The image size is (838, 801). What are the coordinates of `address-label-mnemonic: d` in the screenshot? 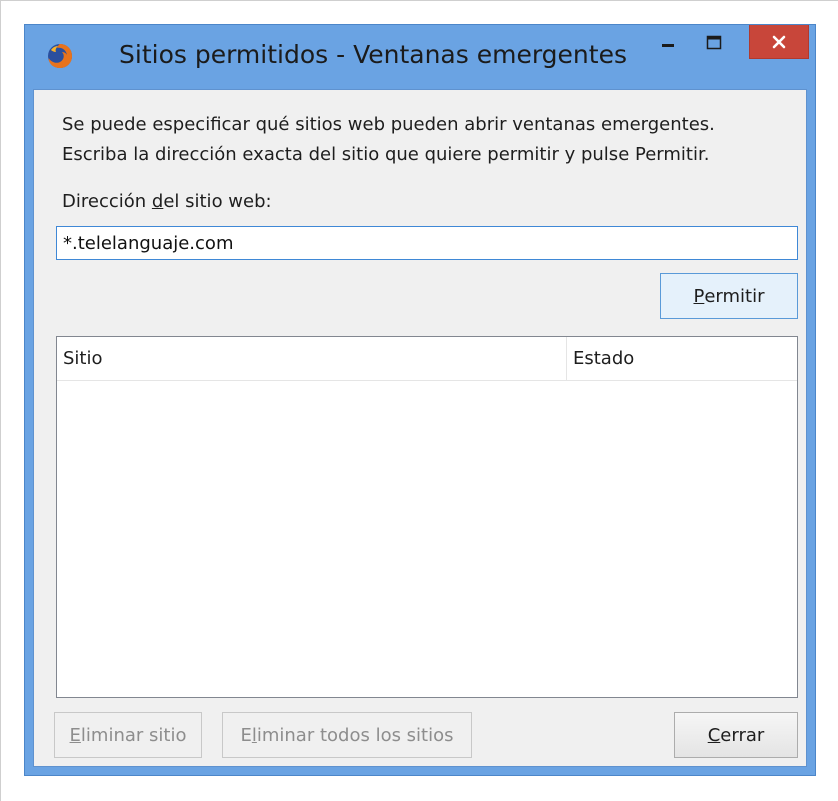 It's located at (157, 201).